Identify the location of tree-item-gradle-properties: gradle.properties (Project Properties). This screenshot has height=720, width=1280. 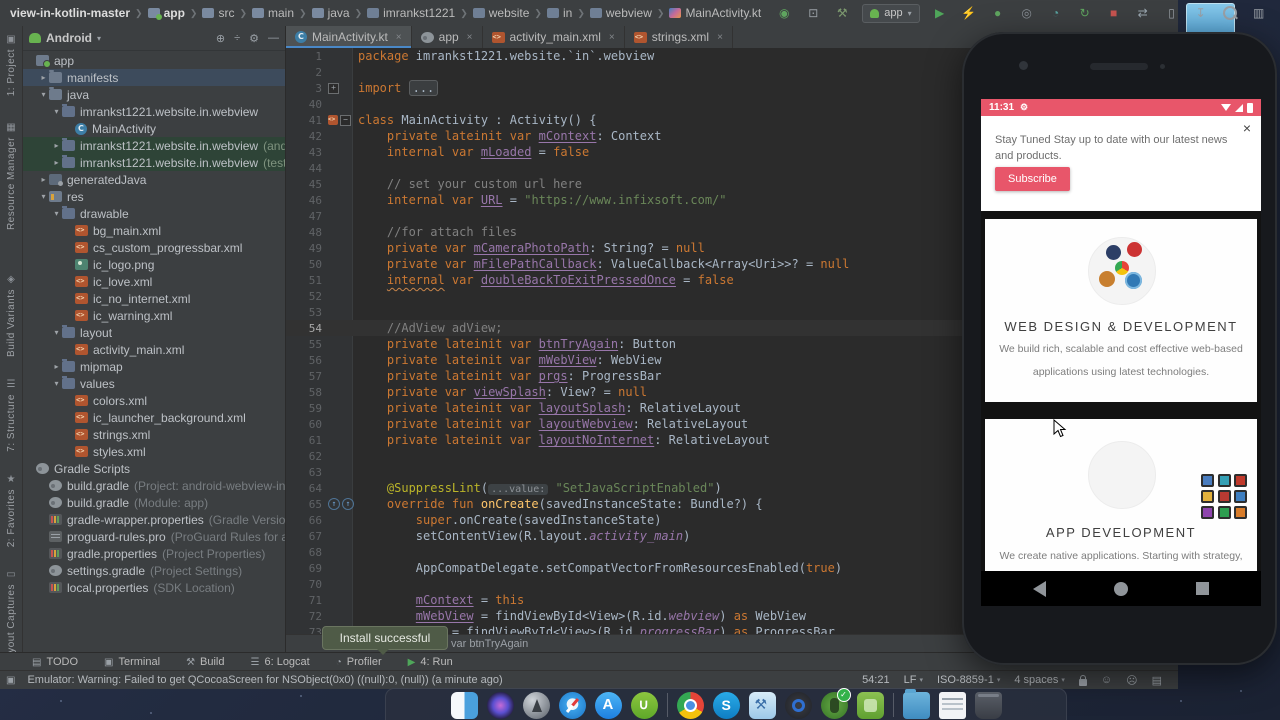
(154, 553).